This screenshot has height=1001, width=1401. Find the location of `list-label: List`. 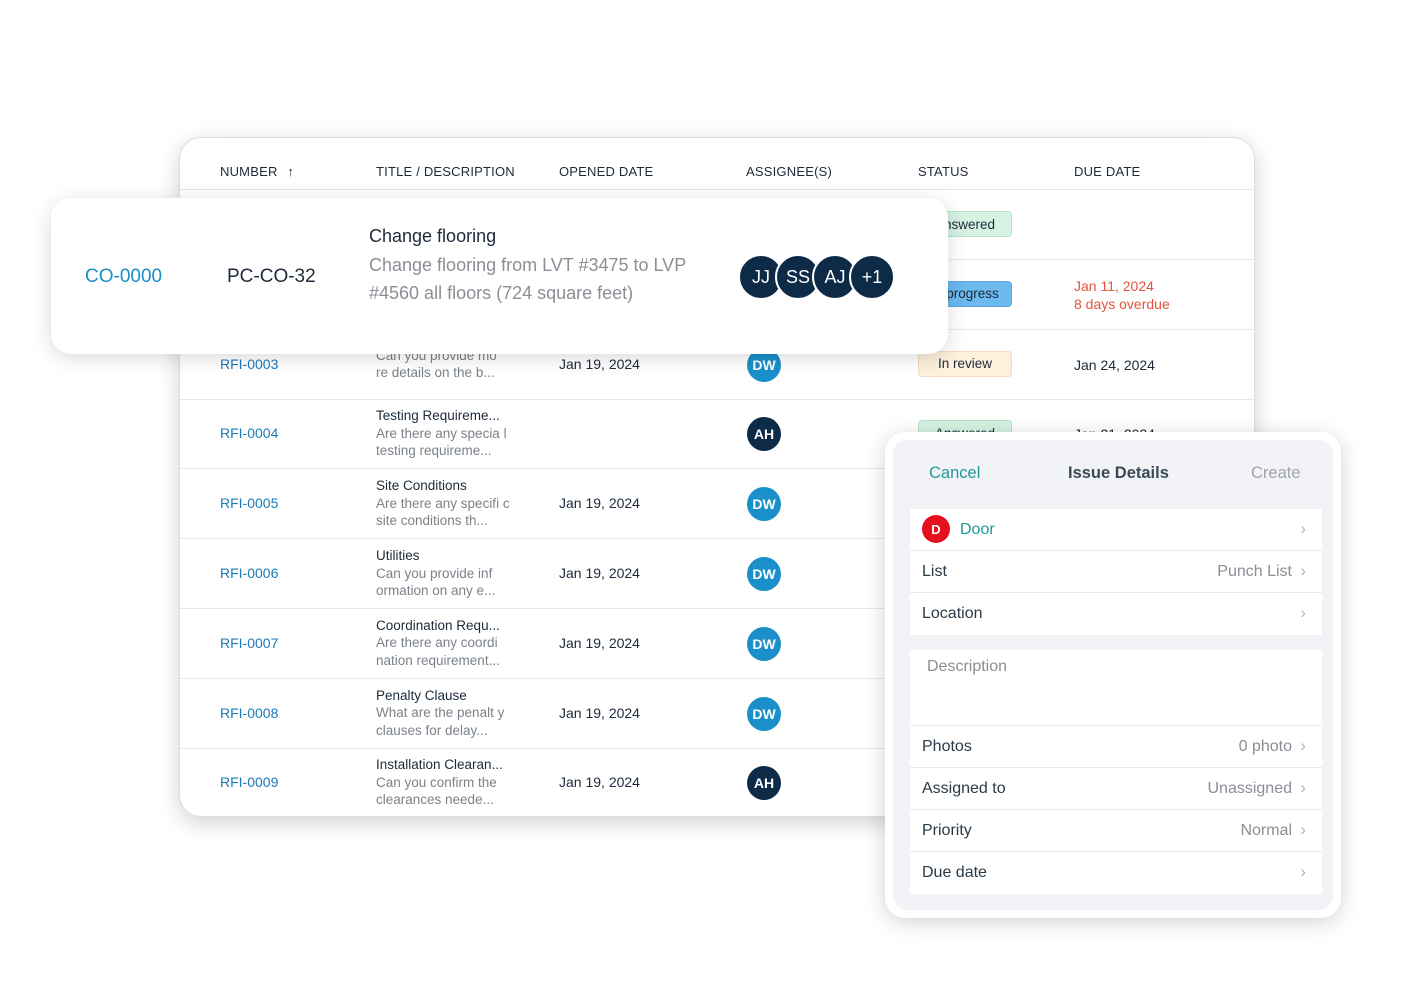

list-label: List is located at coordinates (934, 571).